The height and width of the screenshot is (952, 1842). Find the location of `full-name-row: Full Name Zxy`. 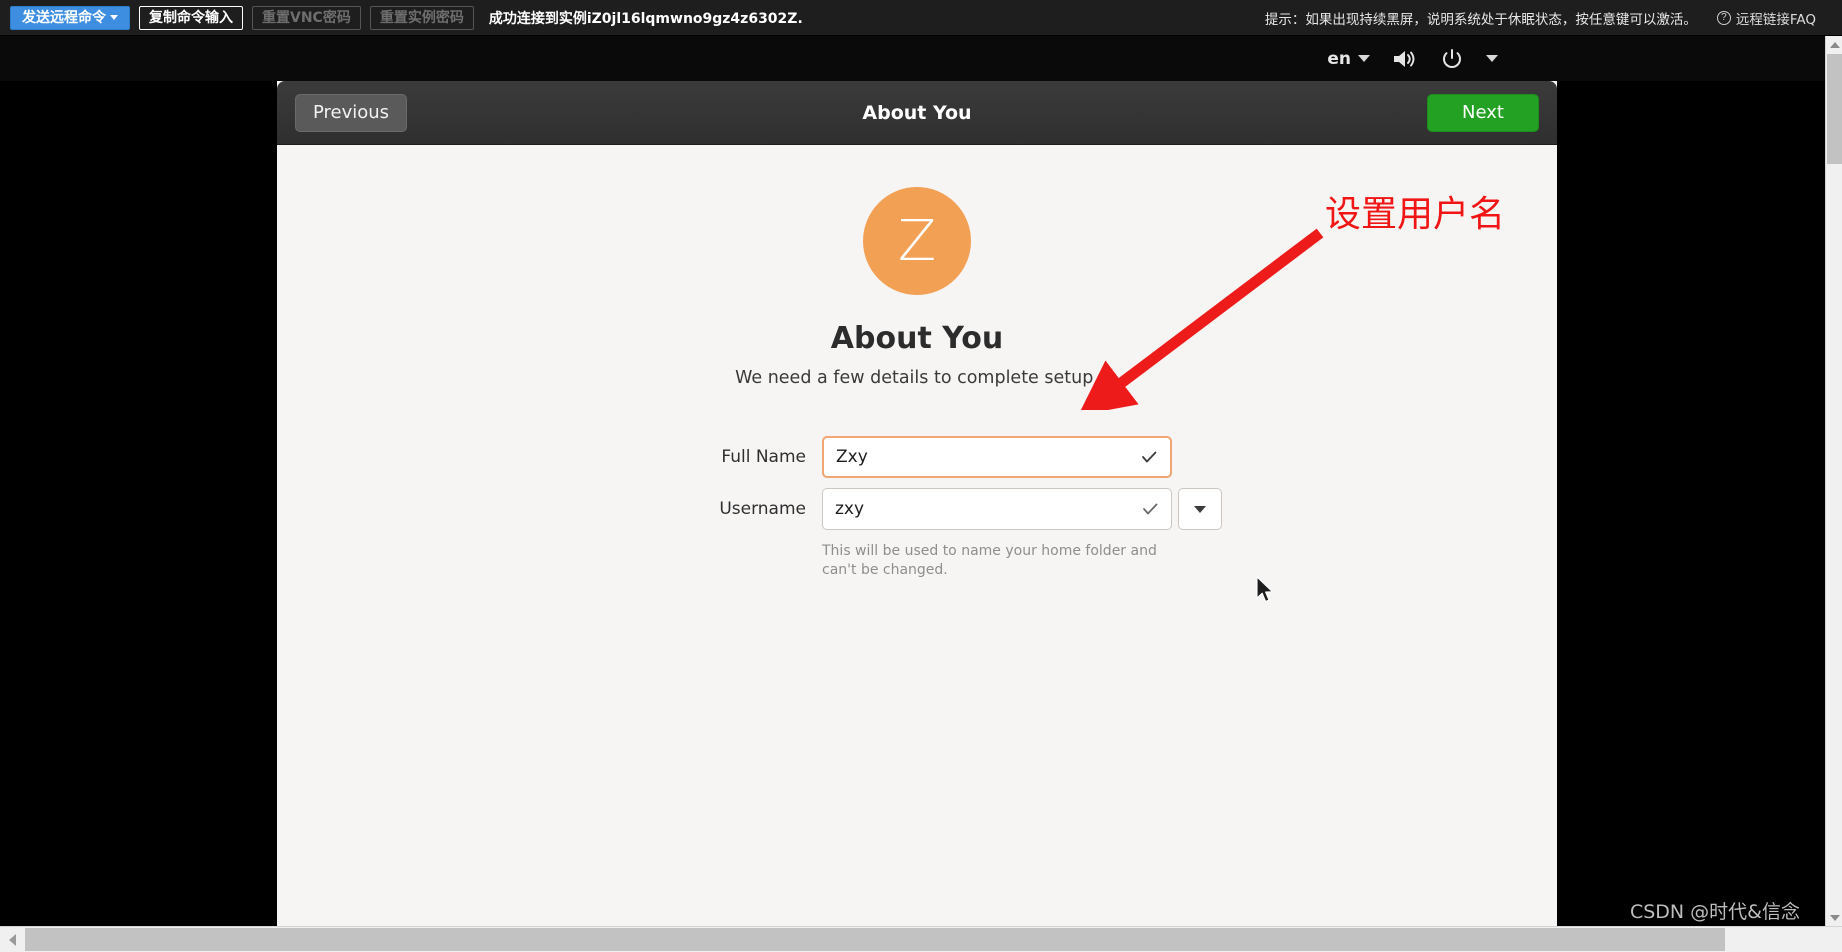

full-name-row: Full Name Zxy is located at coordinates (934, 457).